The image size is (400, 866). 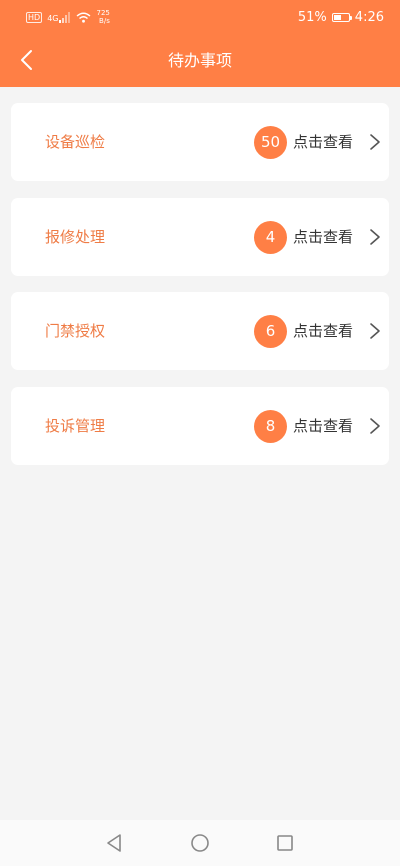 What do you see at coordinates (104, 21) in the screenshot?
I see `network-speed-unit: B/s` at bounding box center [104, 21].